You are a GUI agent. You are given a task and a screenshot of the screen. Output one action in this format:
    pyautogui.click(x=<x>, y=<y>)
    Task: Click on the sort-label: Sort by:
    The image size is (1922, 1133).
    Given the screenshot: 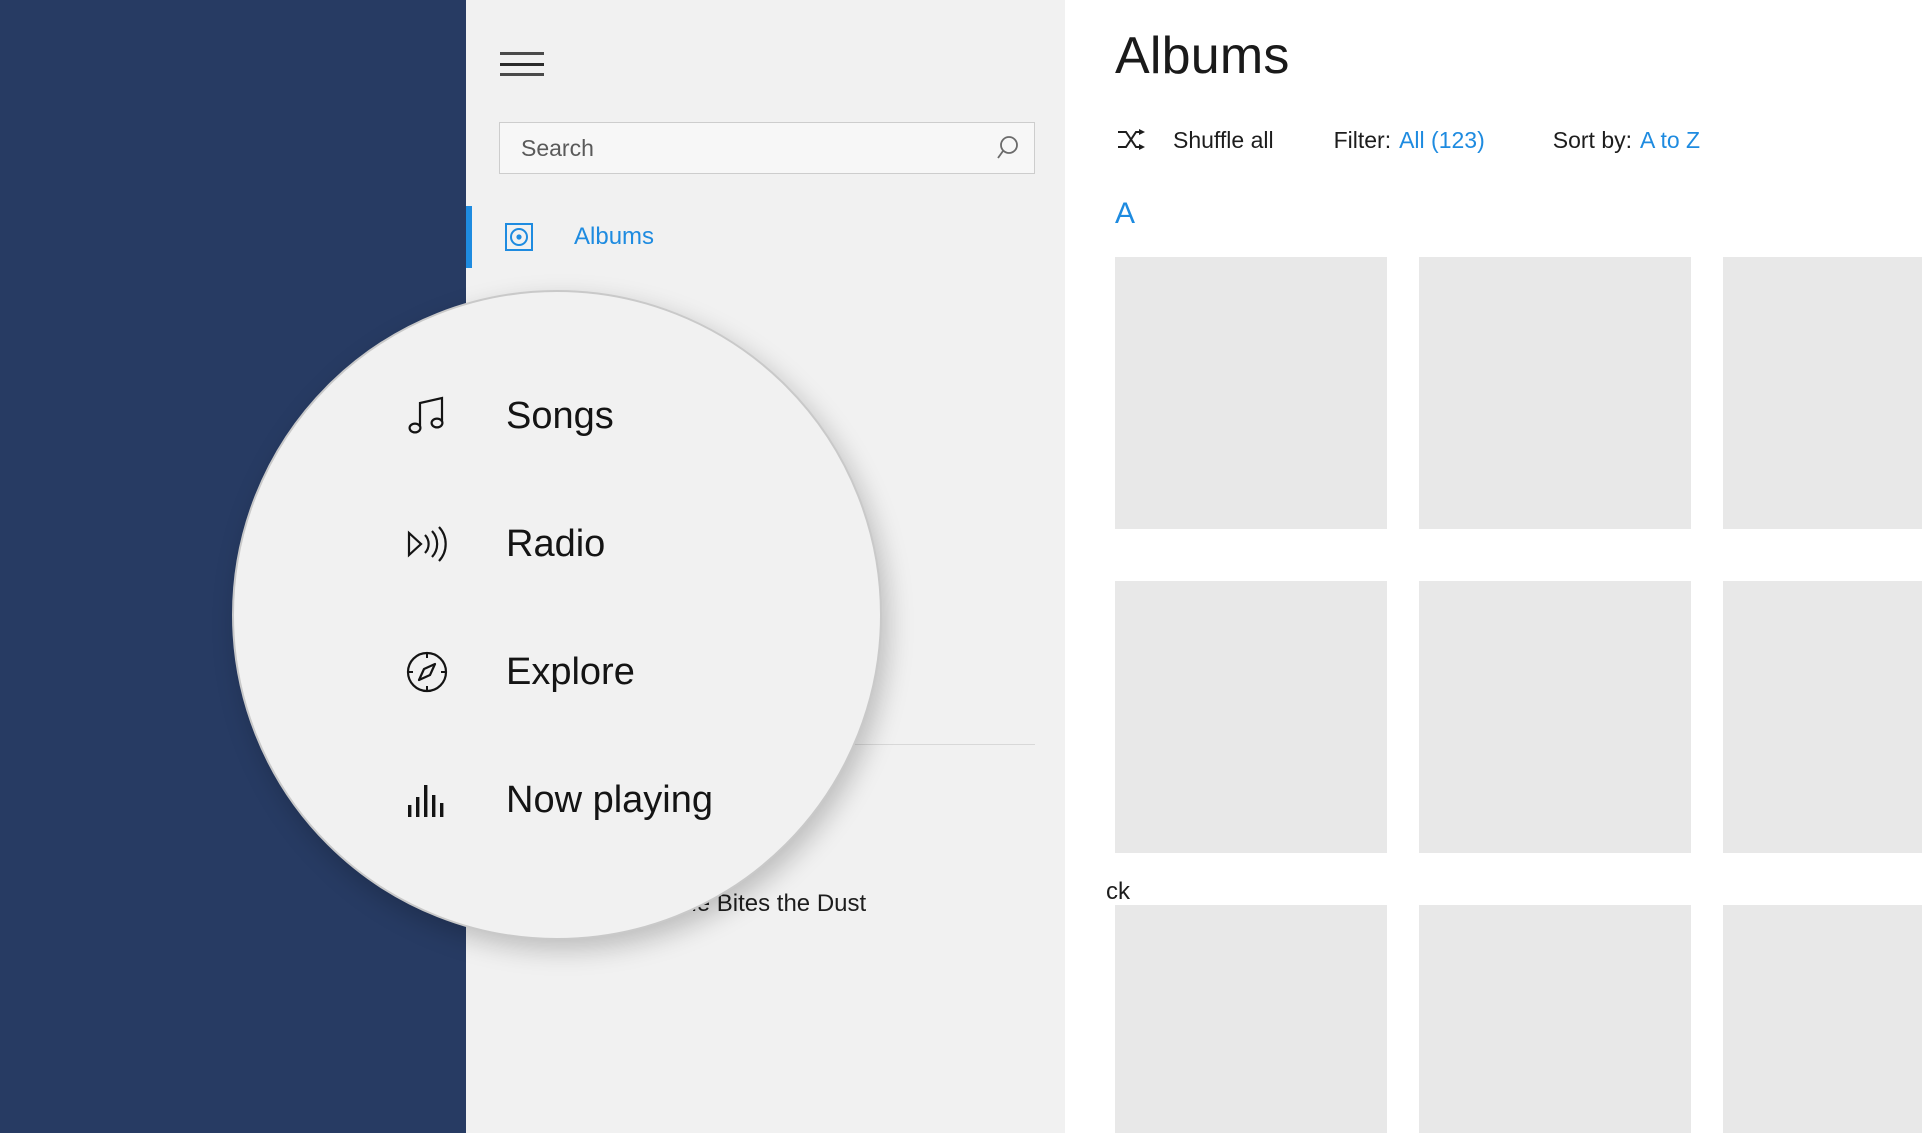 What is the action you would take?
    pyautogui.click(x=1592, y=139)
    